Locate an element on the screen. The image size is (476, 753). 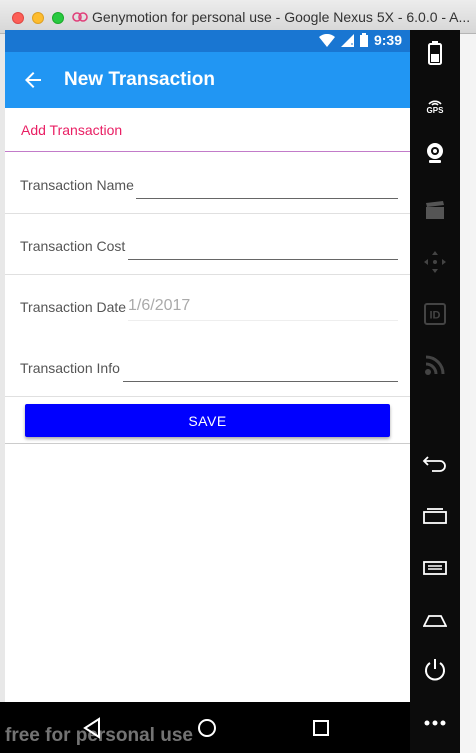
zoom-window-button is located at coordinates (58, 18).